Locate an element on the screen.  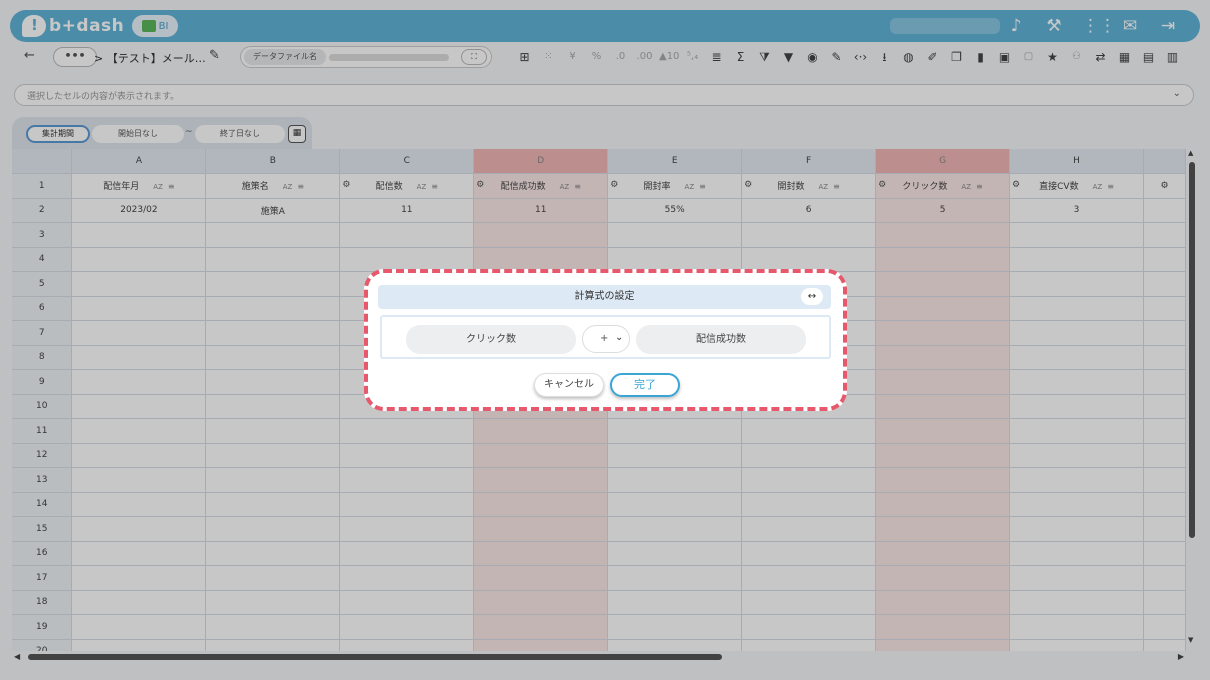
cancel-button: キャンセル is located at coordinates (569, 385).